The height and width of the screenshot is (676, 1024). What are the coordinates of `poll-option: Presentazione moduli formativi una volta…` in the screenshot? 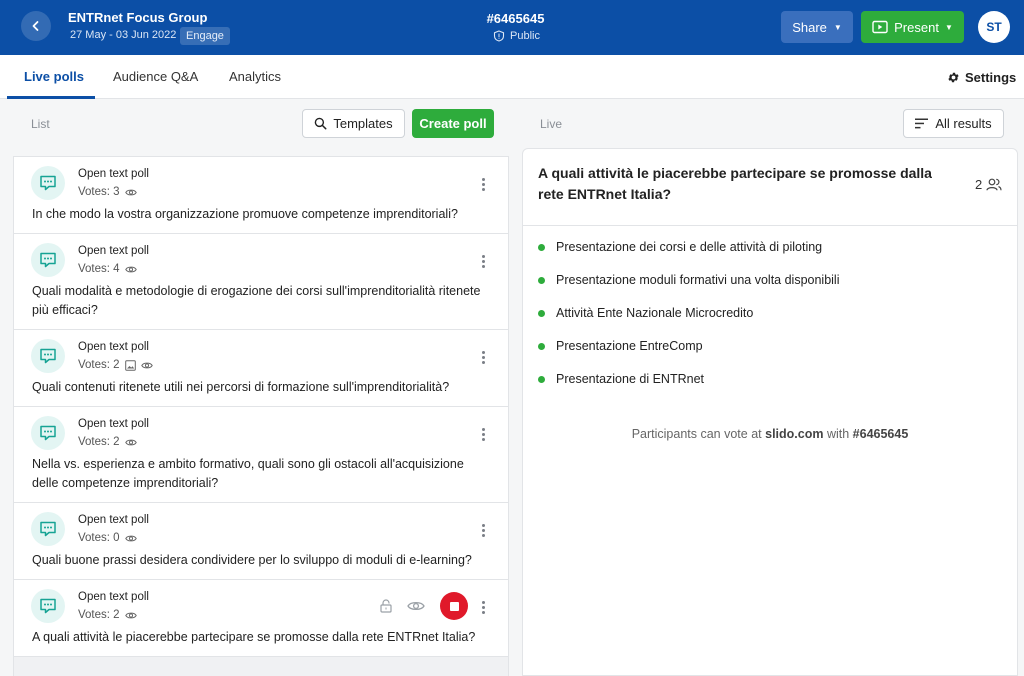 It's located at (688, 280).